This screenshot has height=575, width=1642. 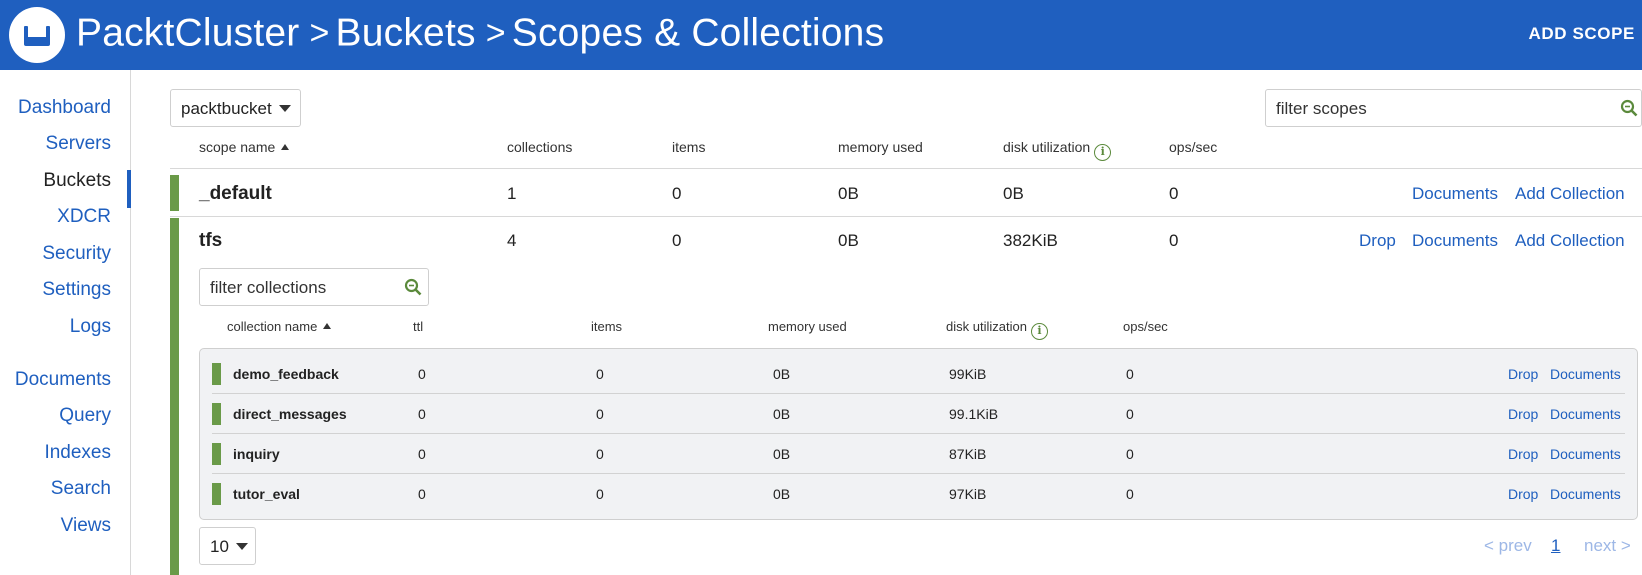 I want to click on sidebar-item-query: Query, so click(x=85, y=416).